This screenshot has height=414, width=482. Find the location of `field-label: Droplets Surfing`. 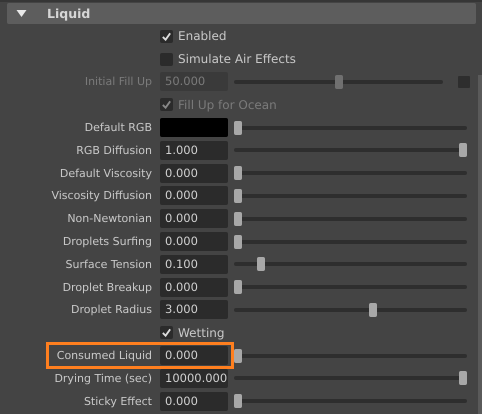

field-label: Droplets Surfing is located at coordinates (107, 241).